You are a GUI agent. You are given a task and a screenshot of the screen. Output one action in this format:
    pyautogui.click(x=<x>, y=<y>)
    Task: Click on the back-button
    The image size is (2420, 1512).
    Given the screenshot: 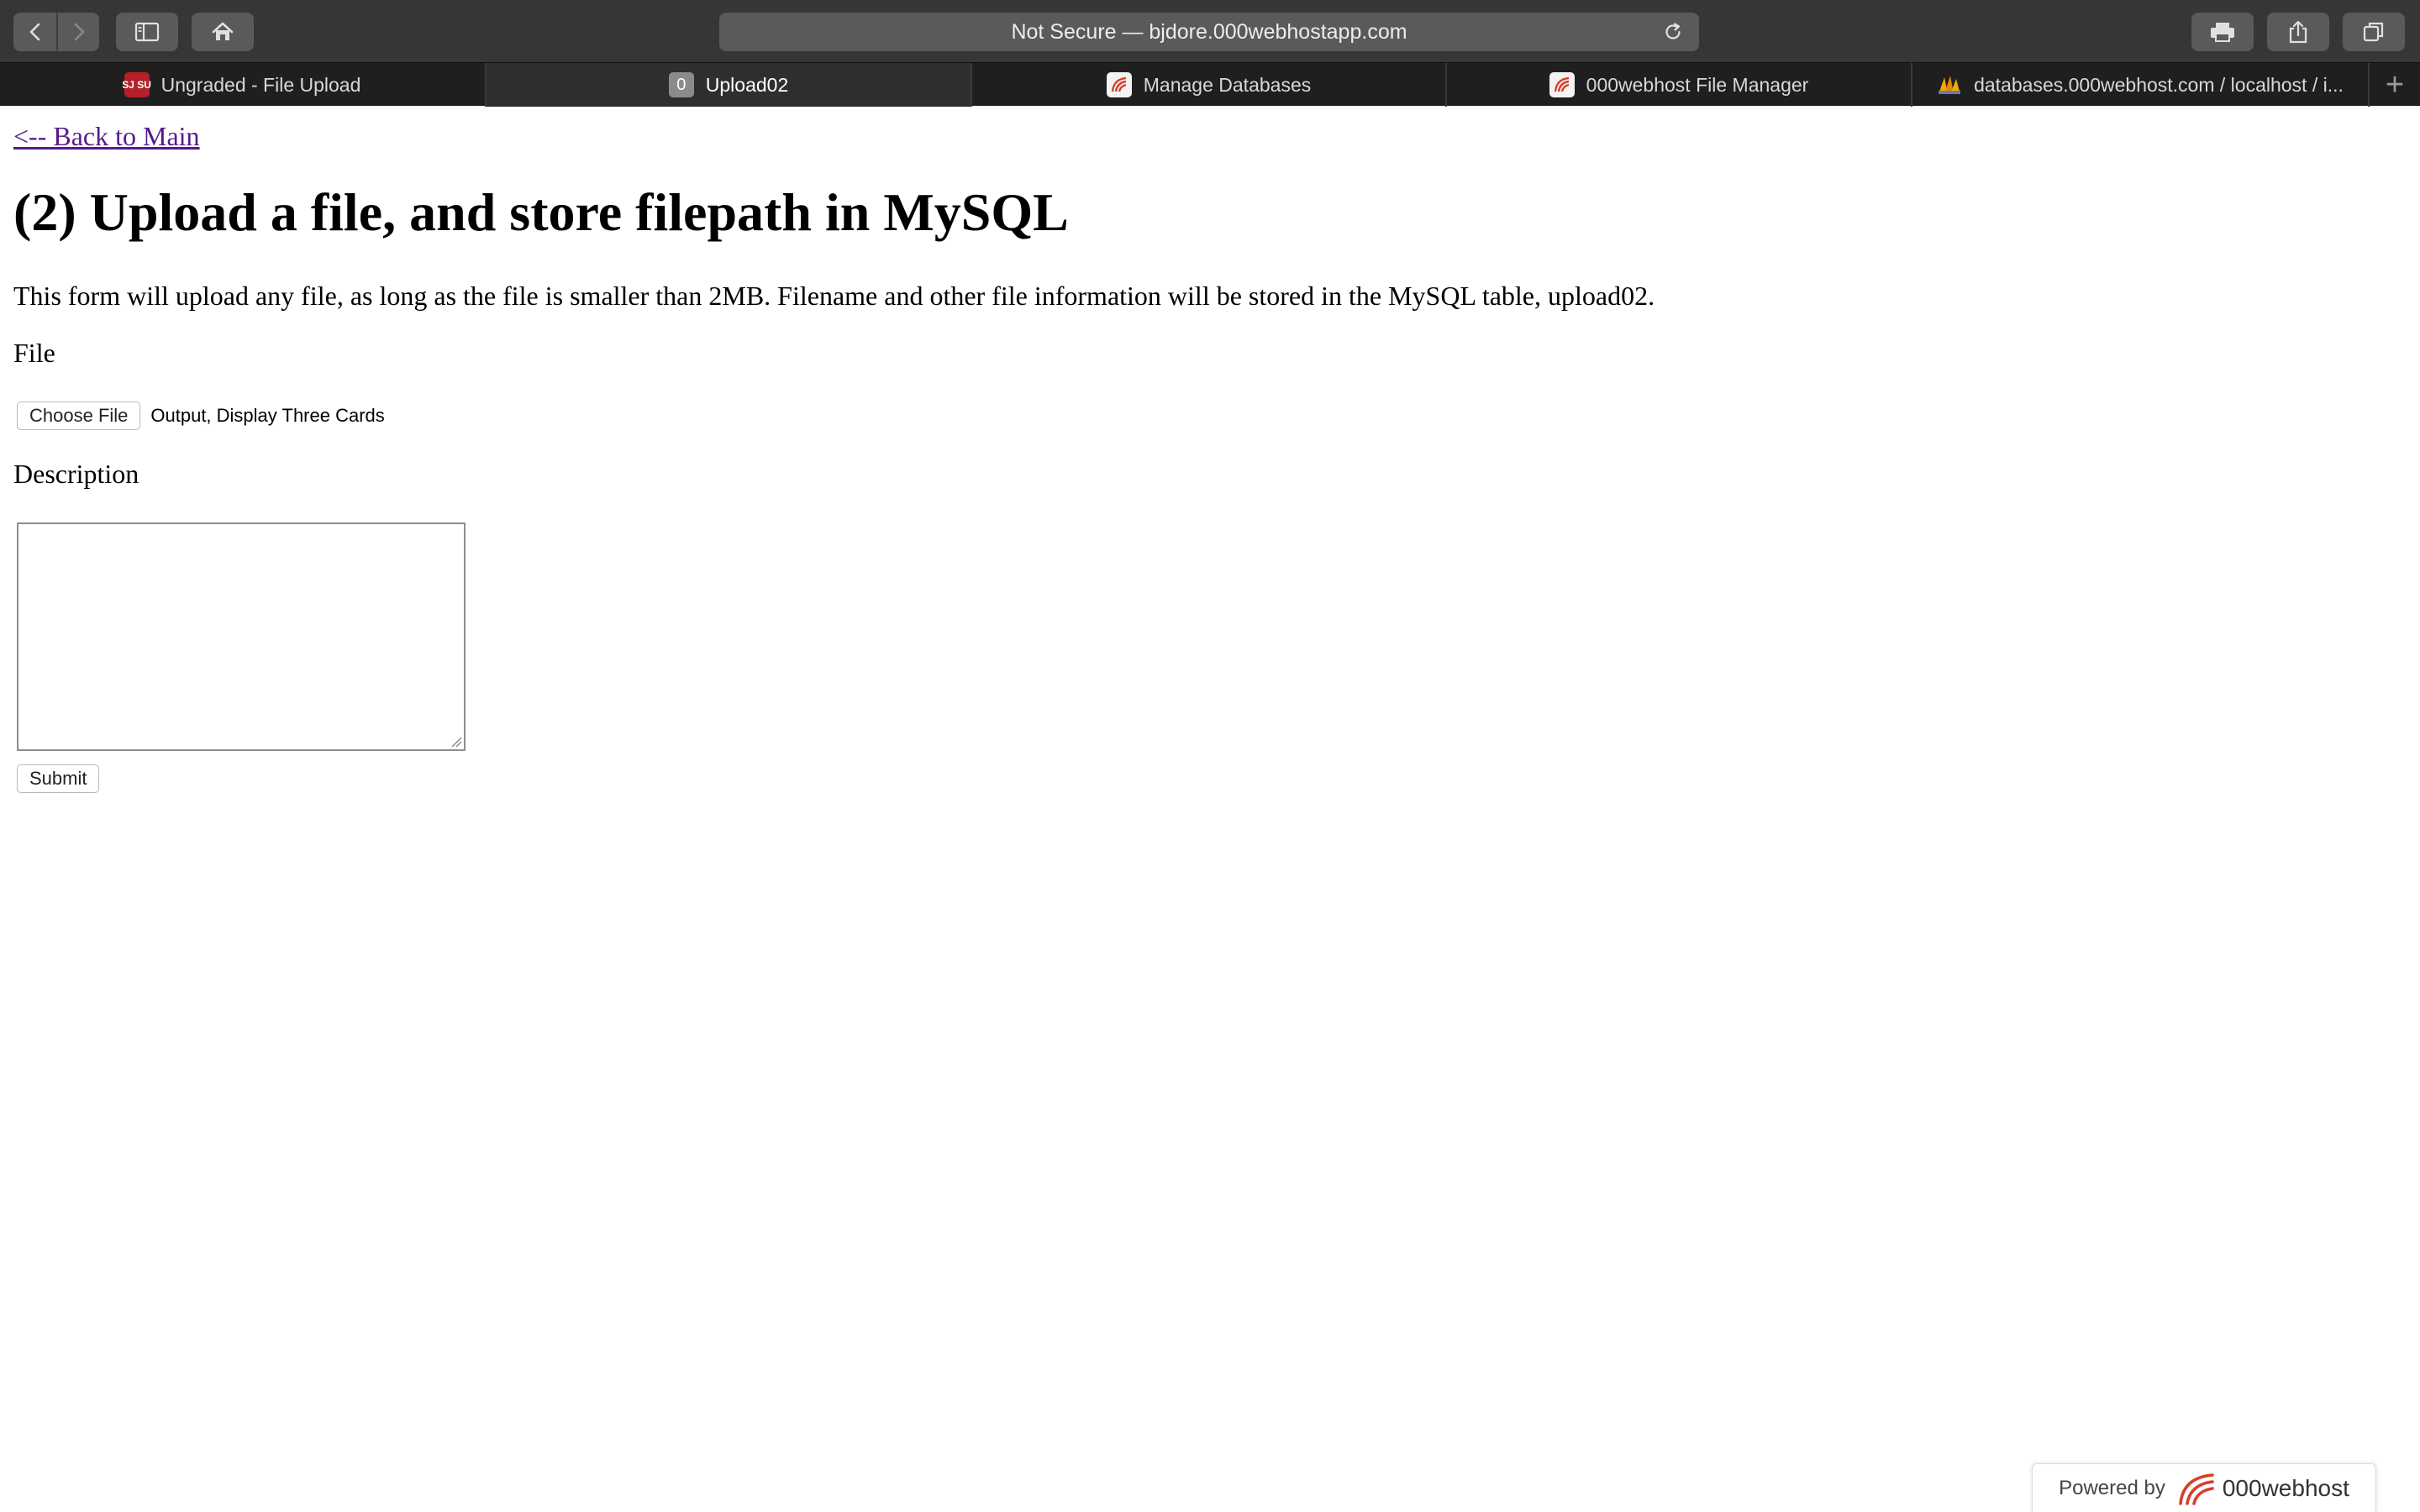 What is the action you would take?
    pyautogui.click(x=34, y=32)
    